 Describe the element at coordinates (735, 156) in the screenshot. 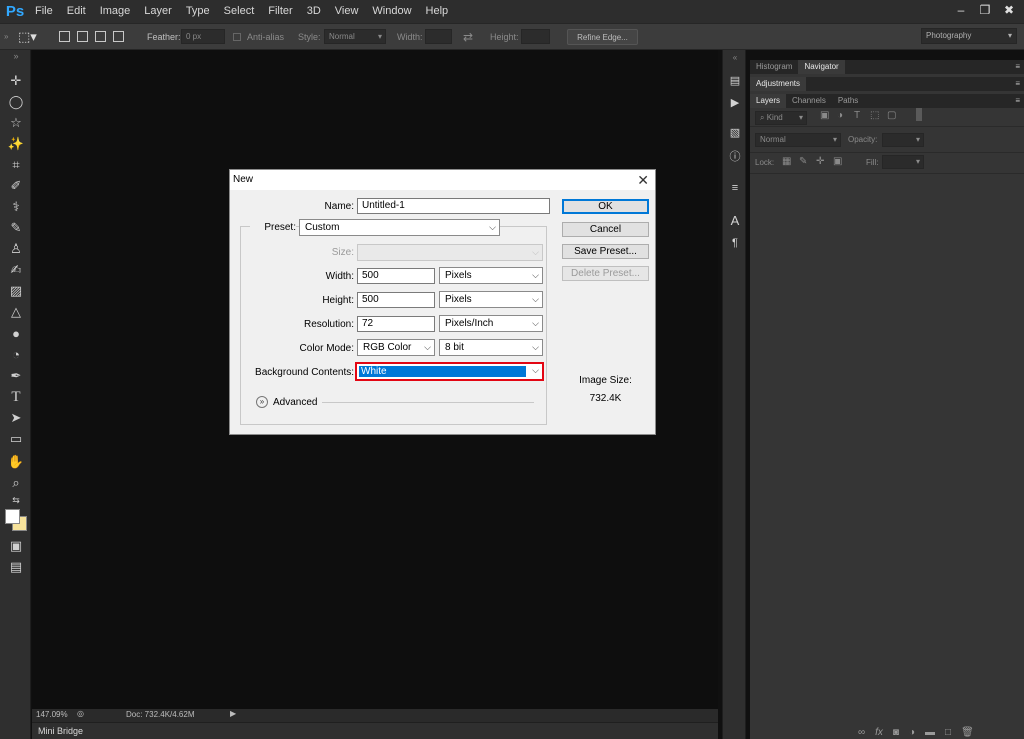

I see `info-panel-icon: ⓘ` at that location.